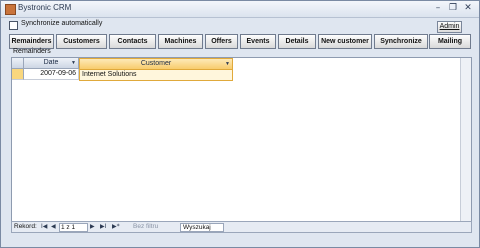 Image resolution: width=480 pixels, height=248 pixels. I want to click on column-header-label: Date, so click(51, 62).